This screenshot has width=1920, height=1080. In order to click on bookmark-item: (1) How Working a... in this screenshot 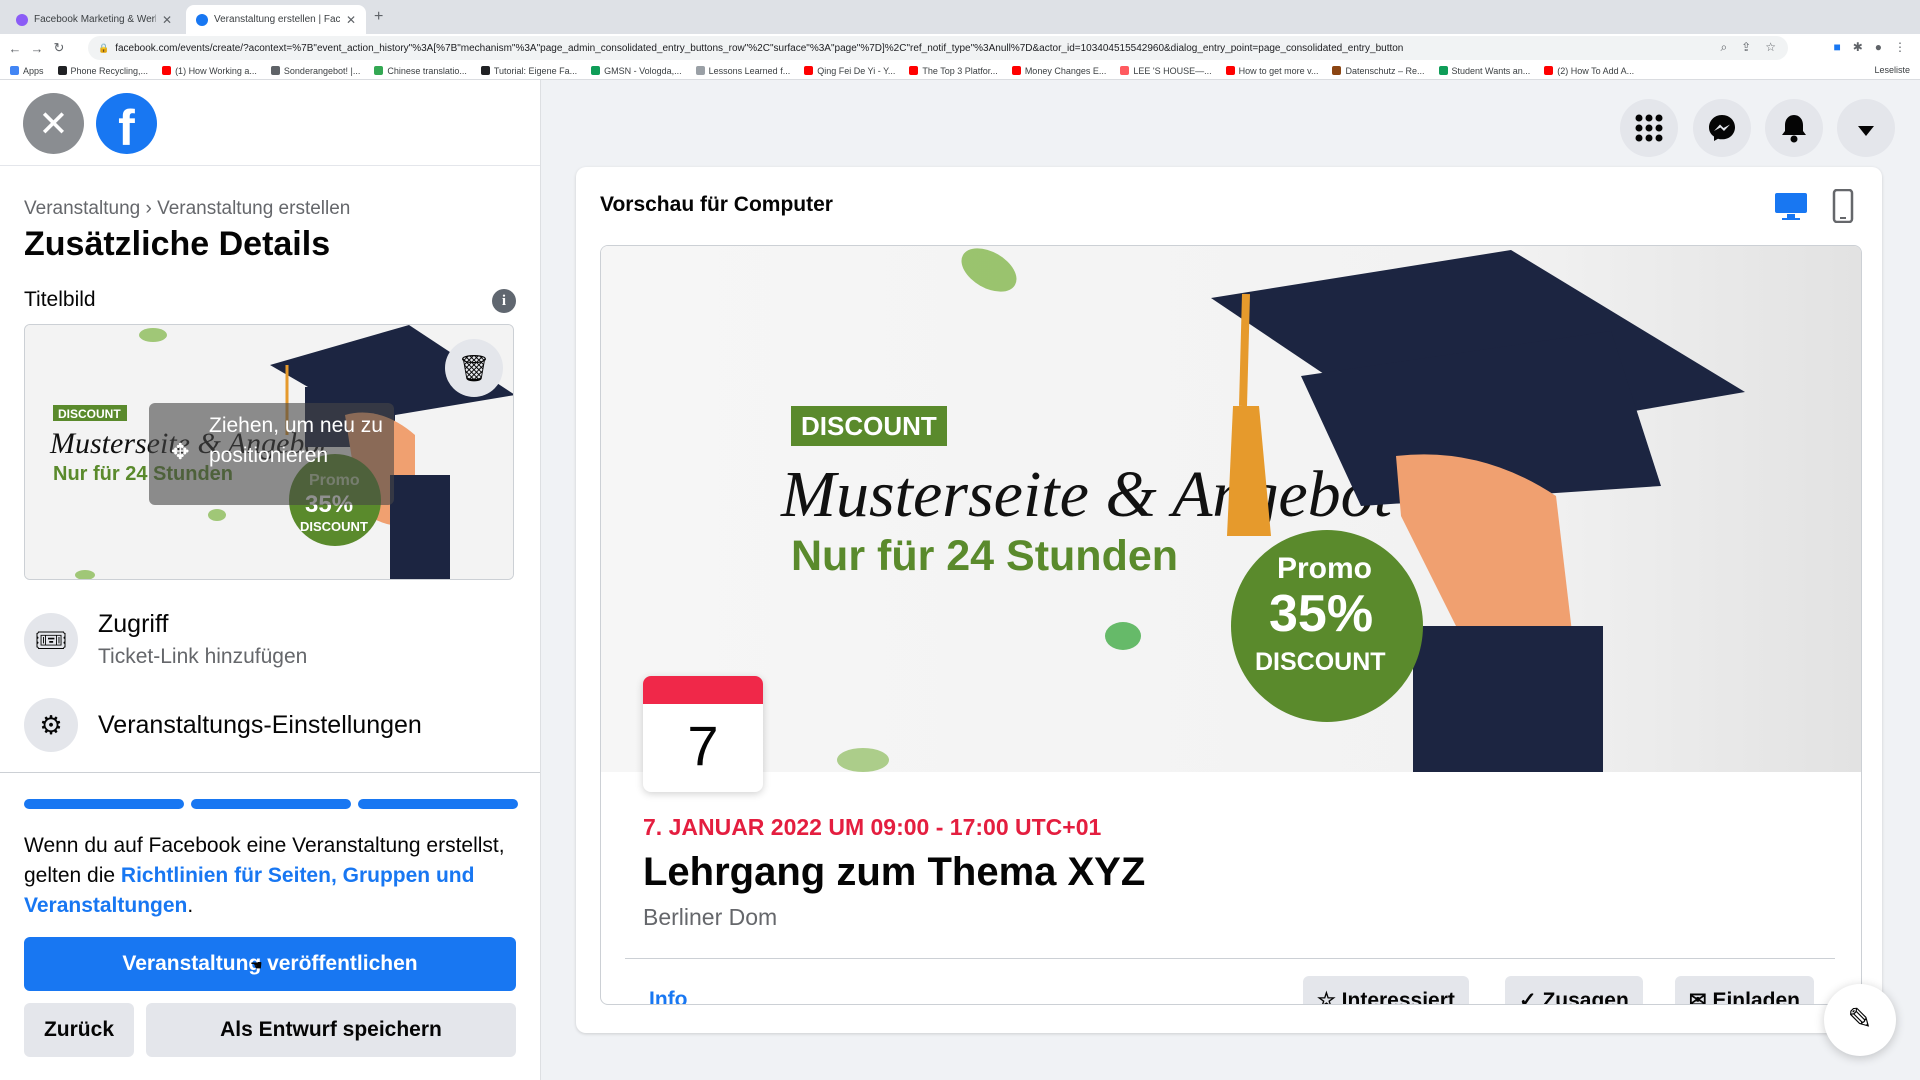, I will do `click(209, 71)`.